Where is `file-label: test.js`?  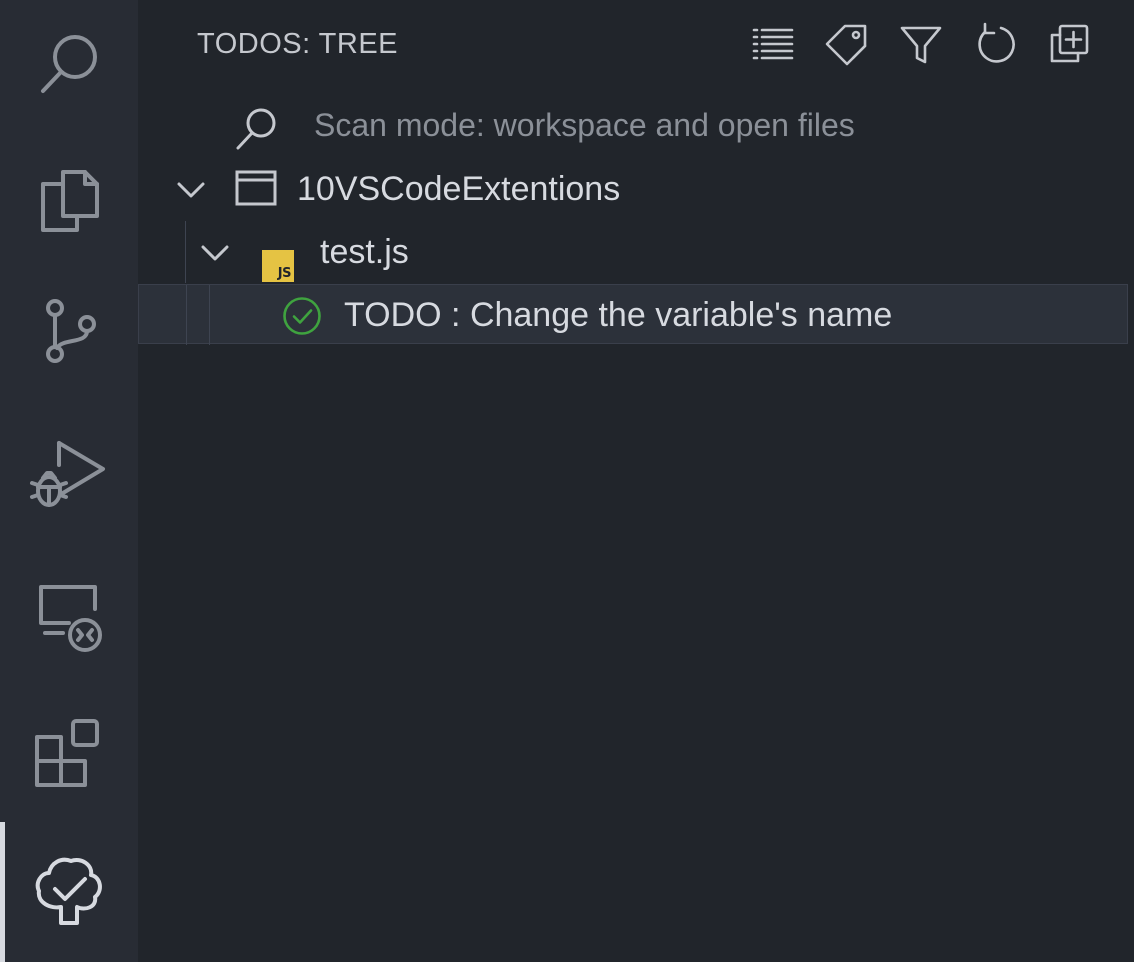 file-label: test.js is located at coordinates (364, 252).